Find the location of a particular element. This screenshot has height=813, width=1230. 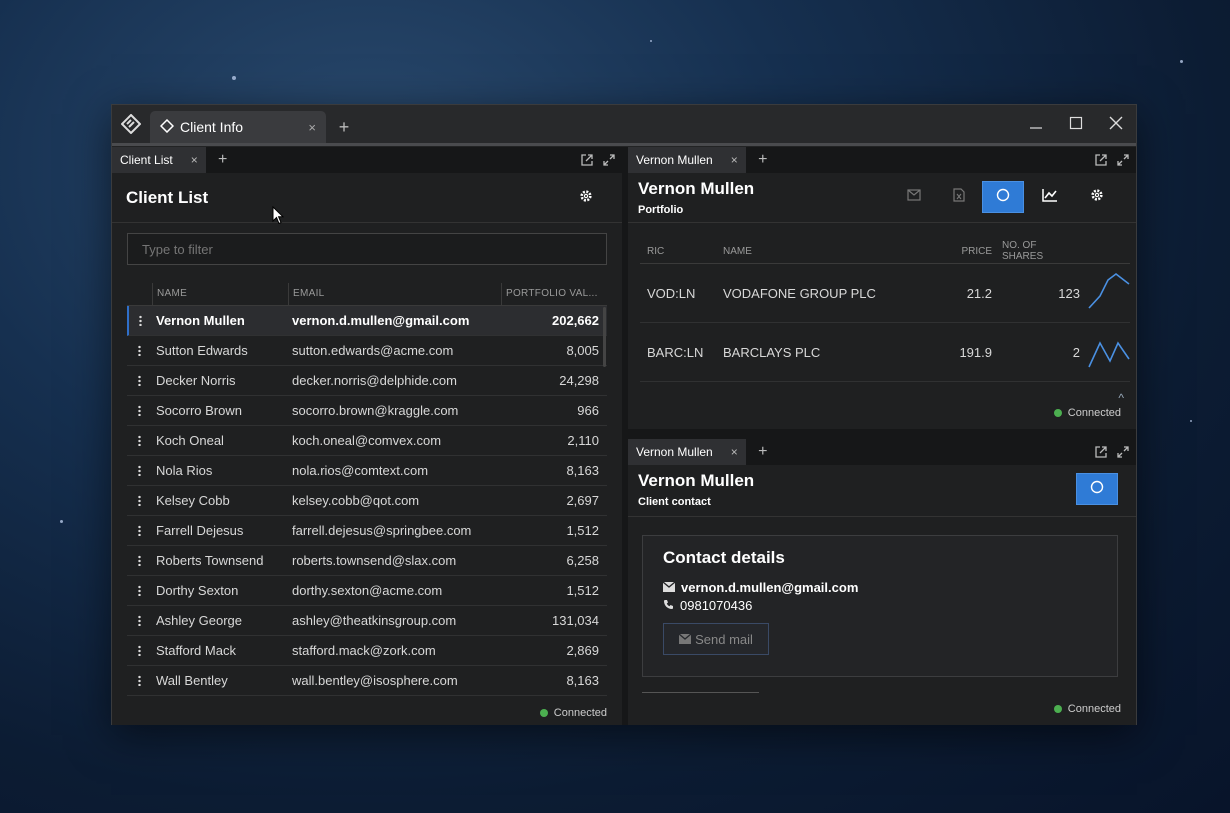

name-cell: Decker Norris is located at coordinates (196, 380).